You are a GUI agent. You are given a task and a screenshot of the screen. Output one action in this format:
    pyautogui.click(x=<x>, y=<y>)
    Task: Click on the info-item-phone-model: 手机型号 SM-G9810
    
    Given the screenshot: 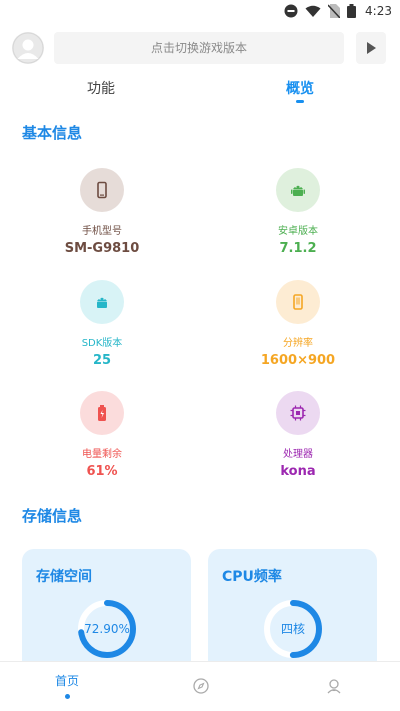 What is the action you would take?
    pyautogui.click(x=102, y=212)
    